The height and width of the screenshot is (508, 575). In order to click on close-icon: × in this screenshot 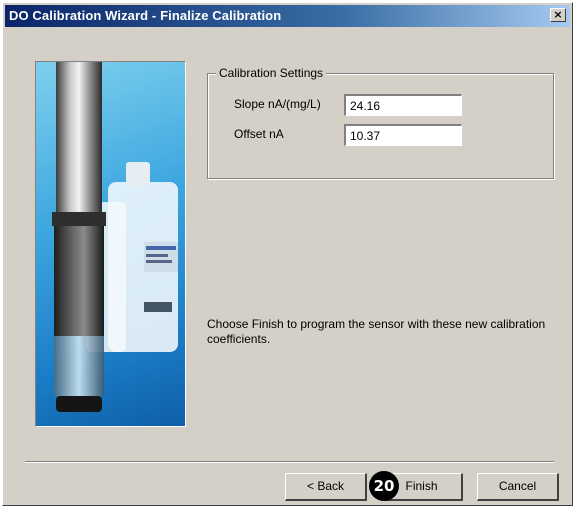, I will do `click(558, 14)`.